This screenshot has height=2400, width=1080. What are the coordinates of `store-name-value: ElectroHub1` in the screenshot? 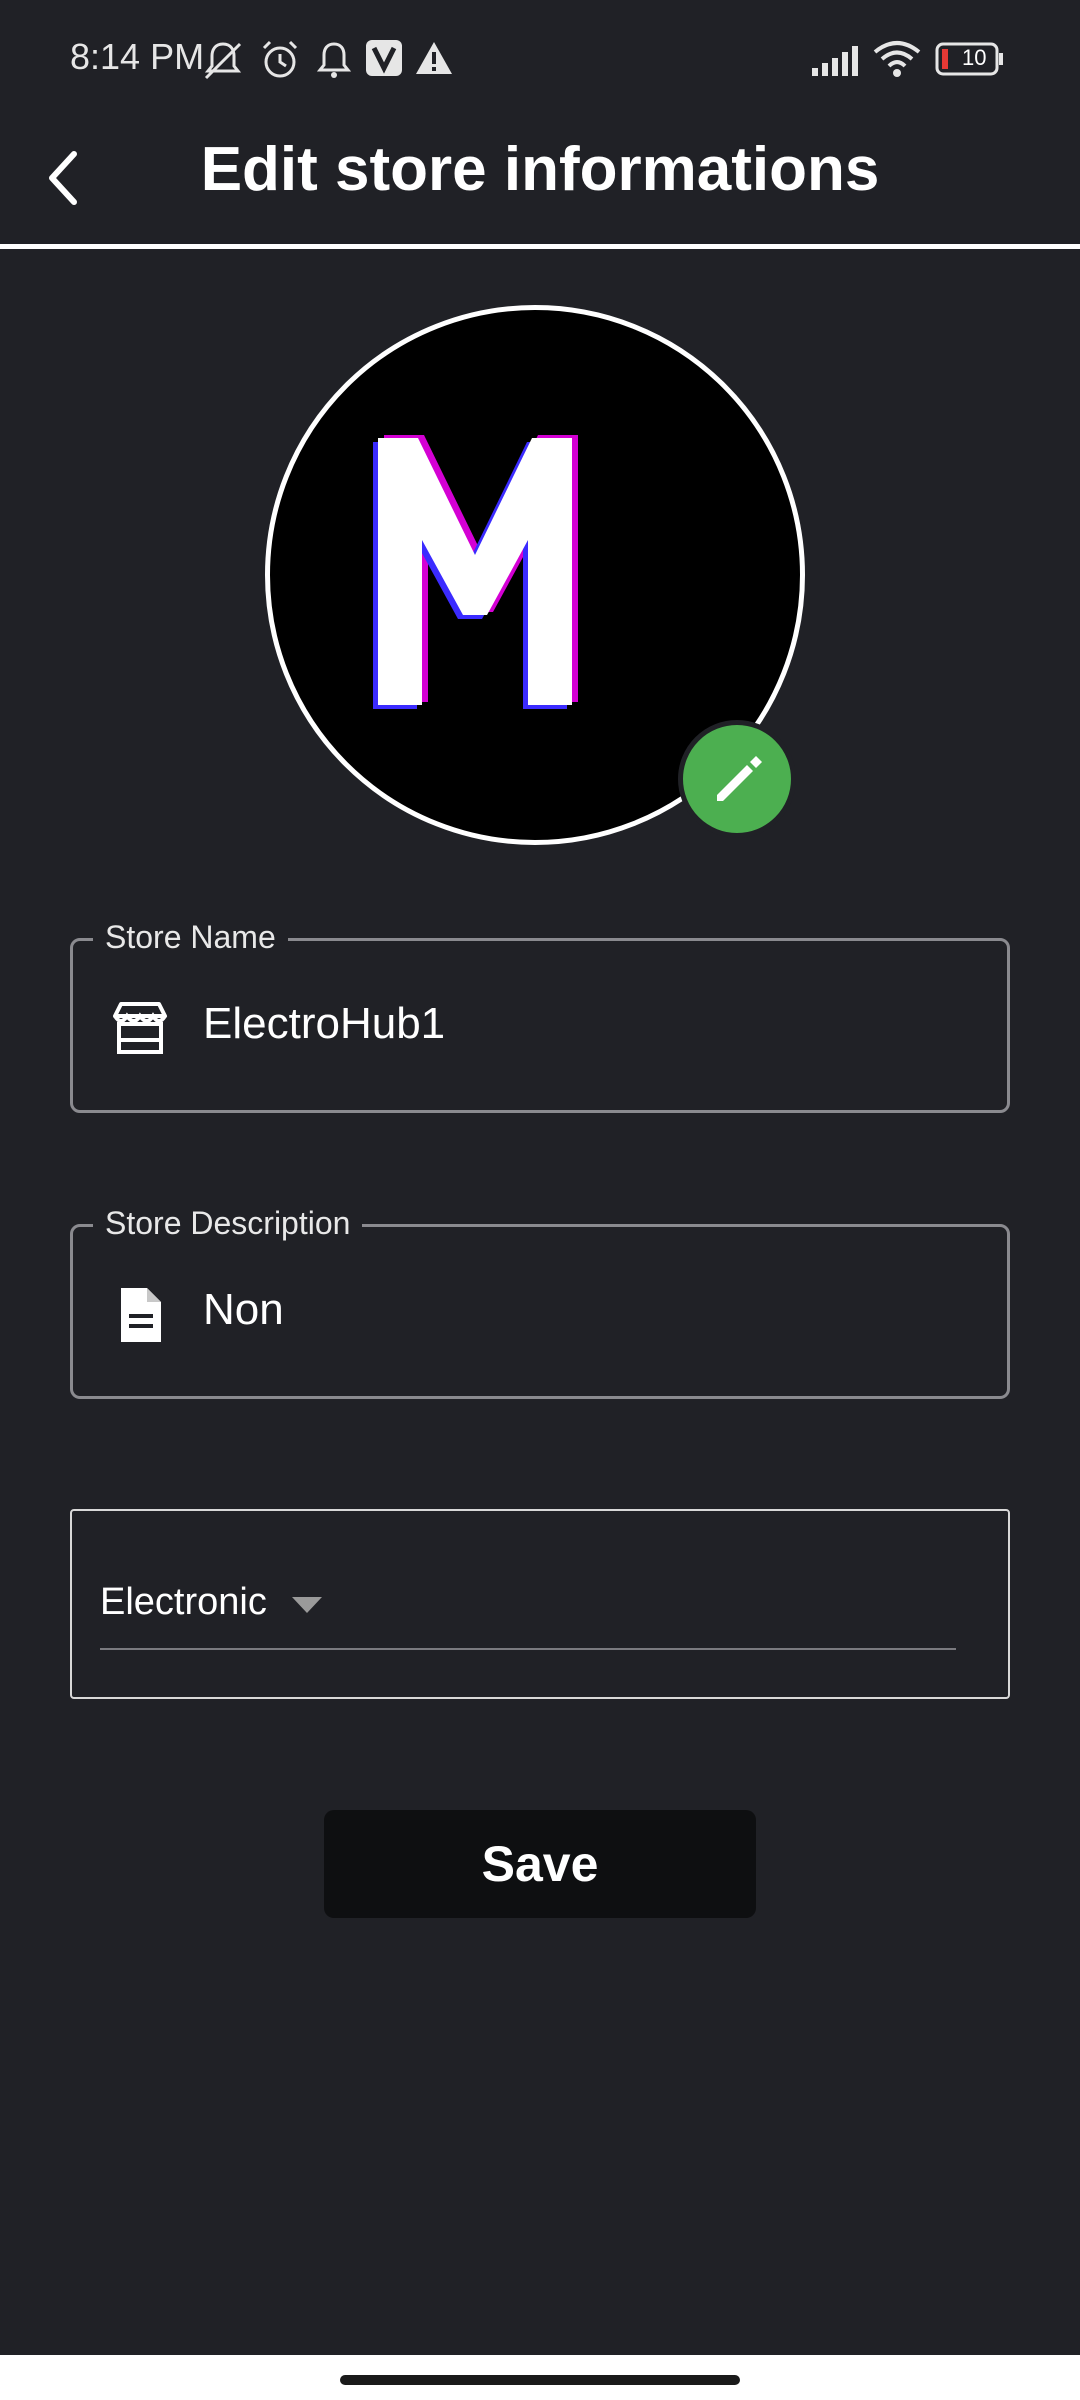 It's located at (324, 1023).